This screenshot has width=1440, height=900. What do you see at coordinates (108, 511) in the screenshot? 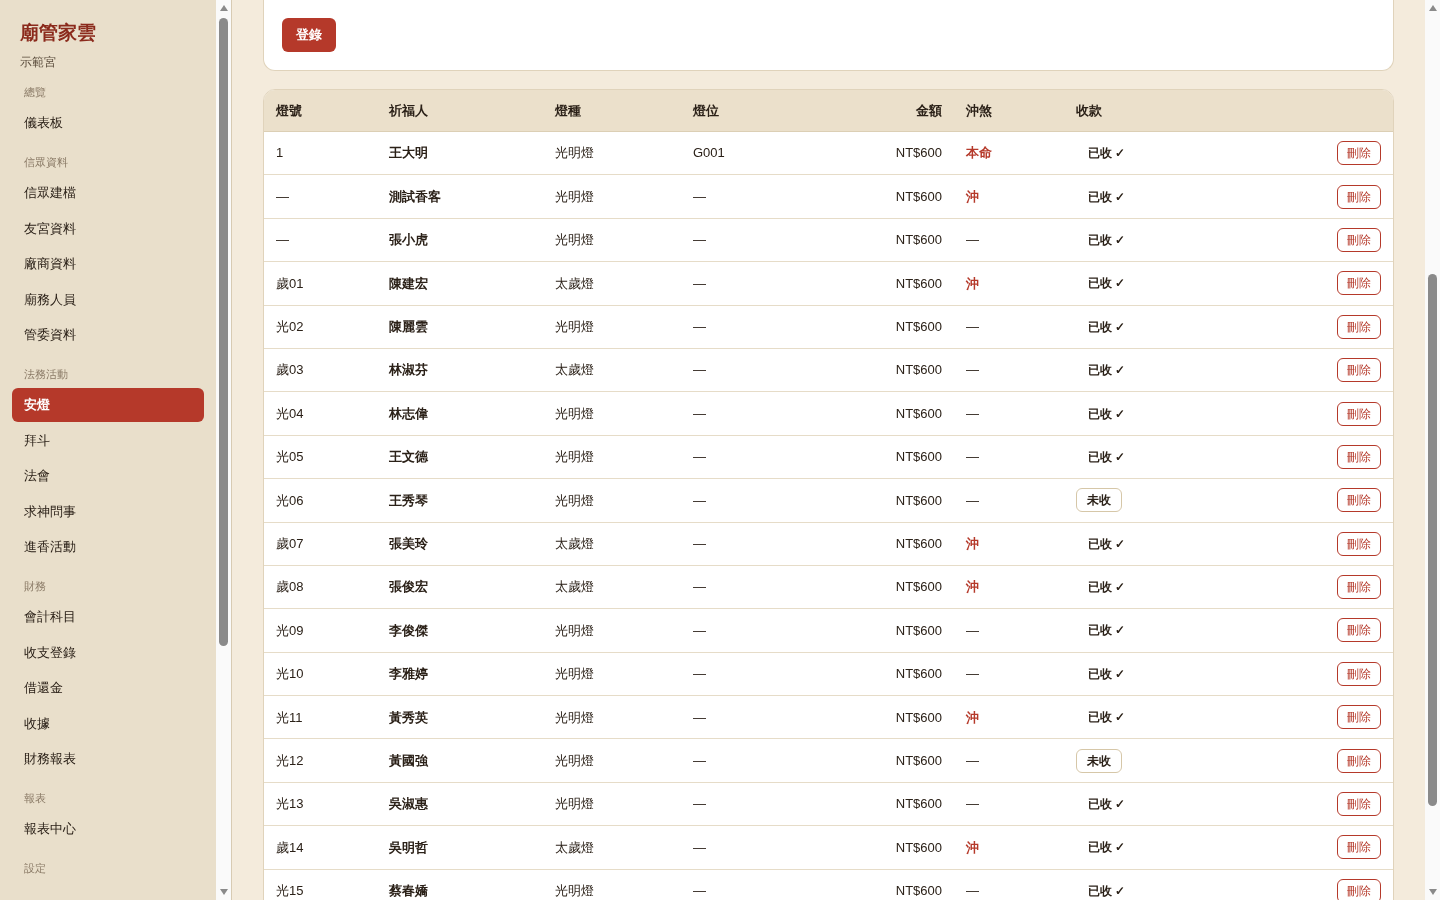
I see `nav-item: 求神問事` at bounding box center [108, 511].